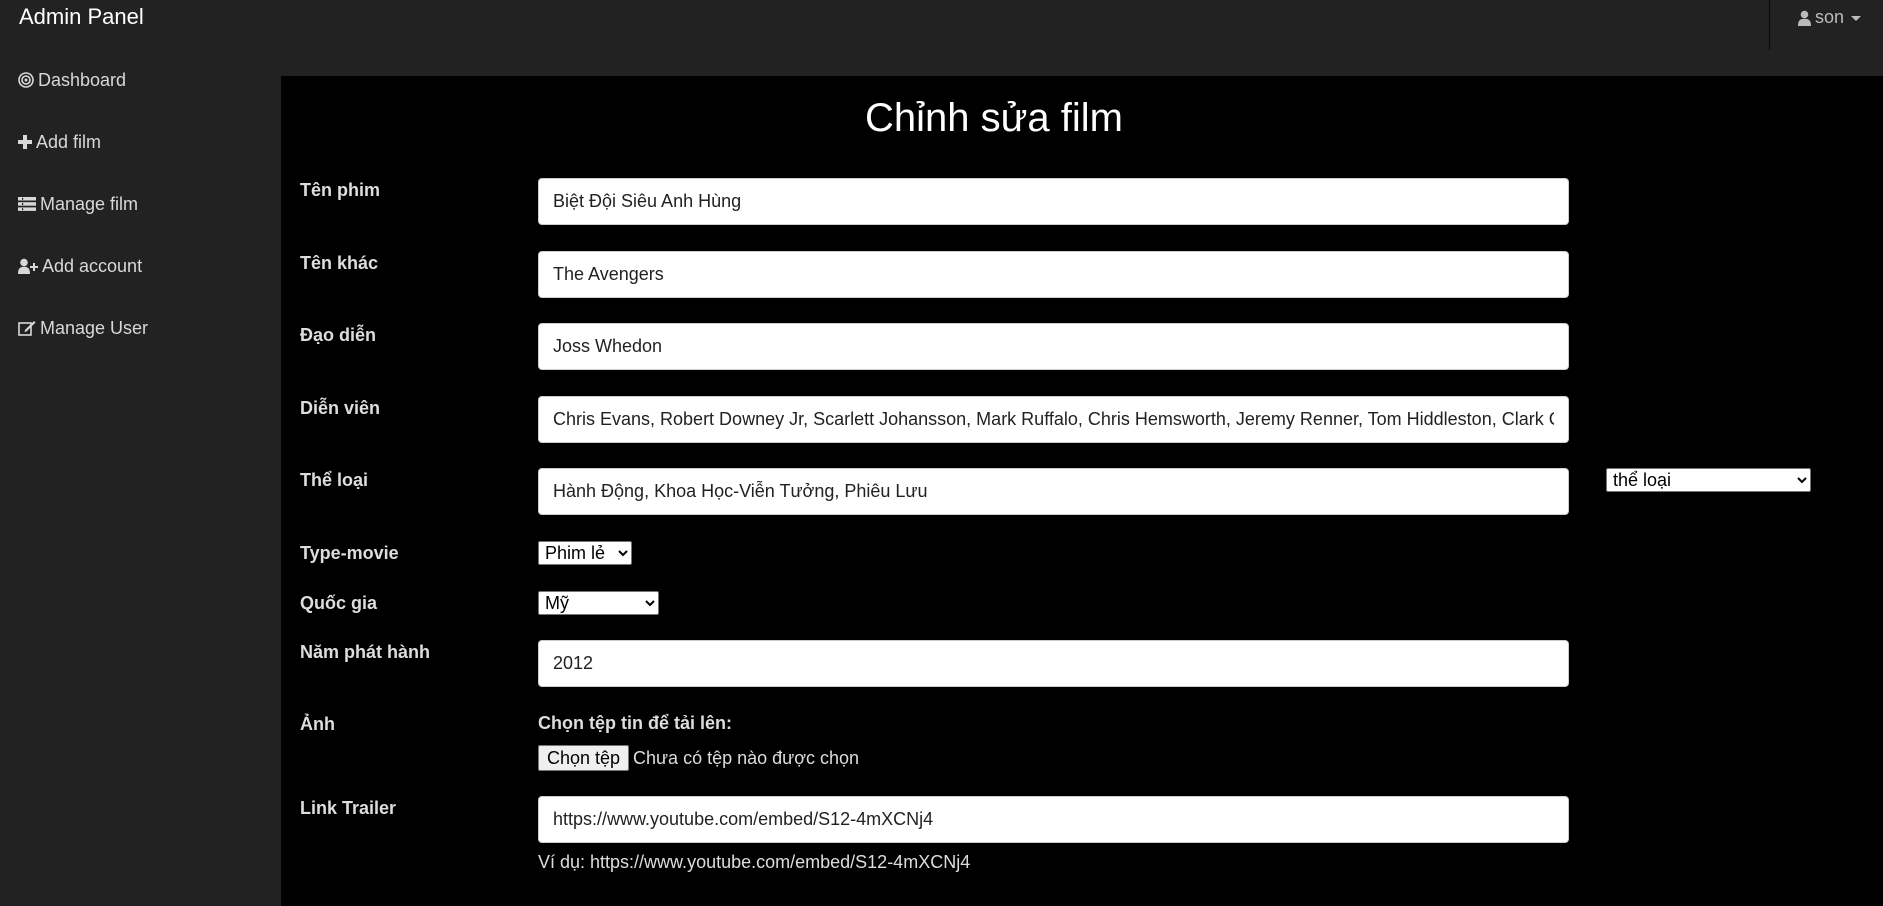 The height and width of the screenshot is (906, 1883). Describe the element at coordinates (348, 808) in the screenshot. I see `trailer-label: Link Trailer` at that location.